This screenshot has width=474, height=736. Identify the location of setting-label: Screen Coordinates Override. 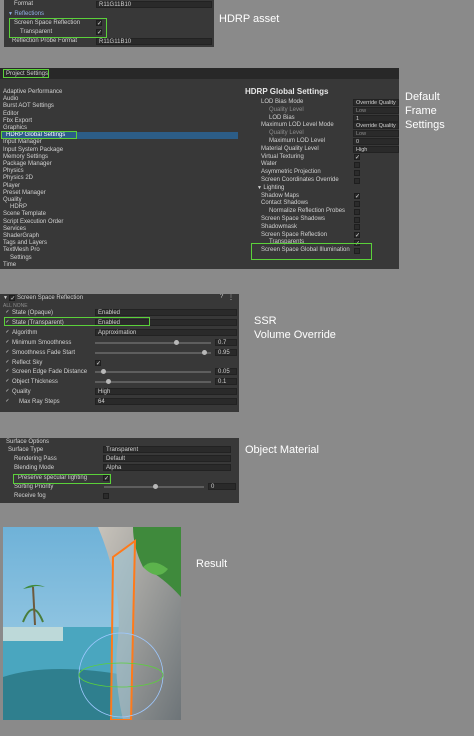
(300, 180).